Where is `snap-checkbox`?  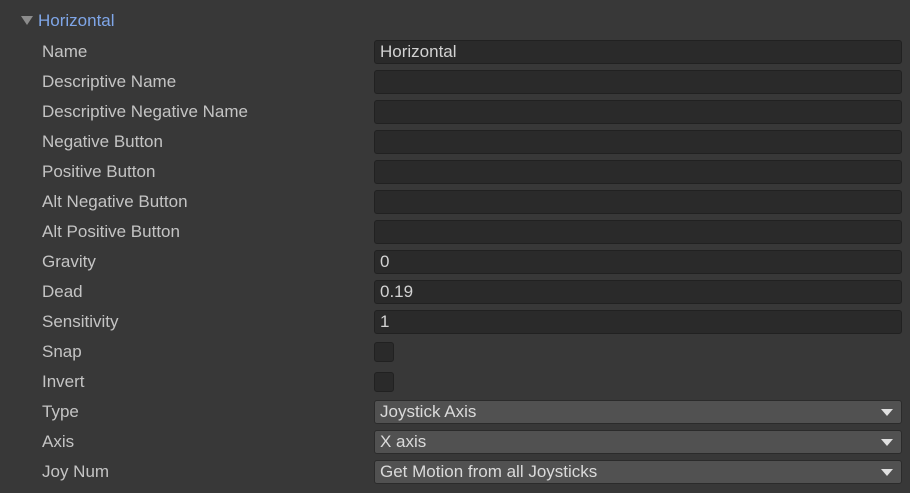 snap-checkbox is located at coordinates (384, 352).